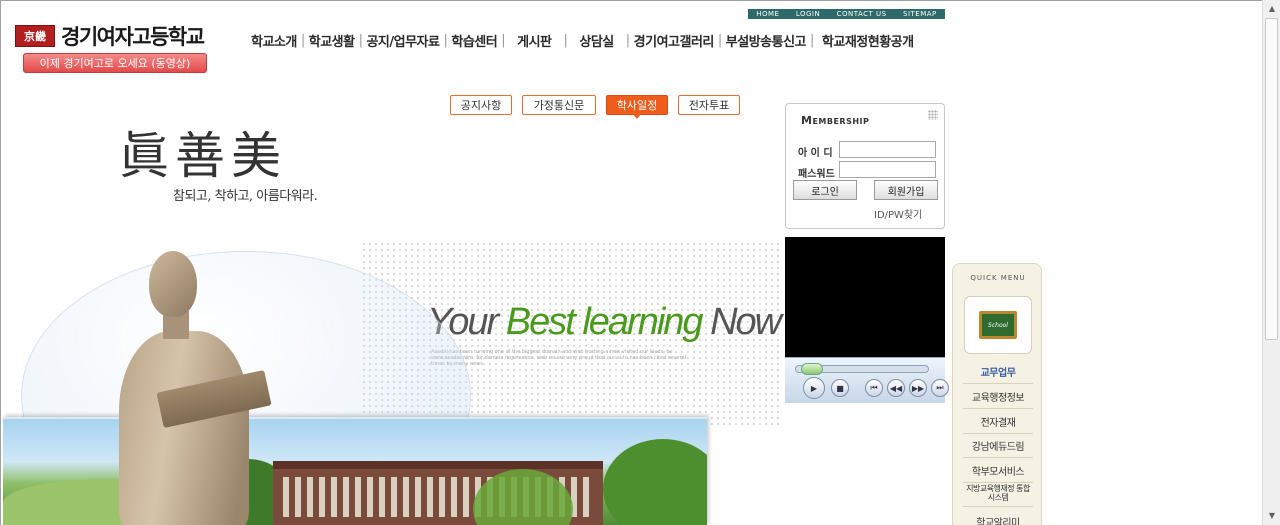 The width and height of the screenshot is (1280, 525). I want to click on membership-box: Membership 아 이 디 패스워드 로그인 회원가입 ID/PW찾기, so click(865, 166).